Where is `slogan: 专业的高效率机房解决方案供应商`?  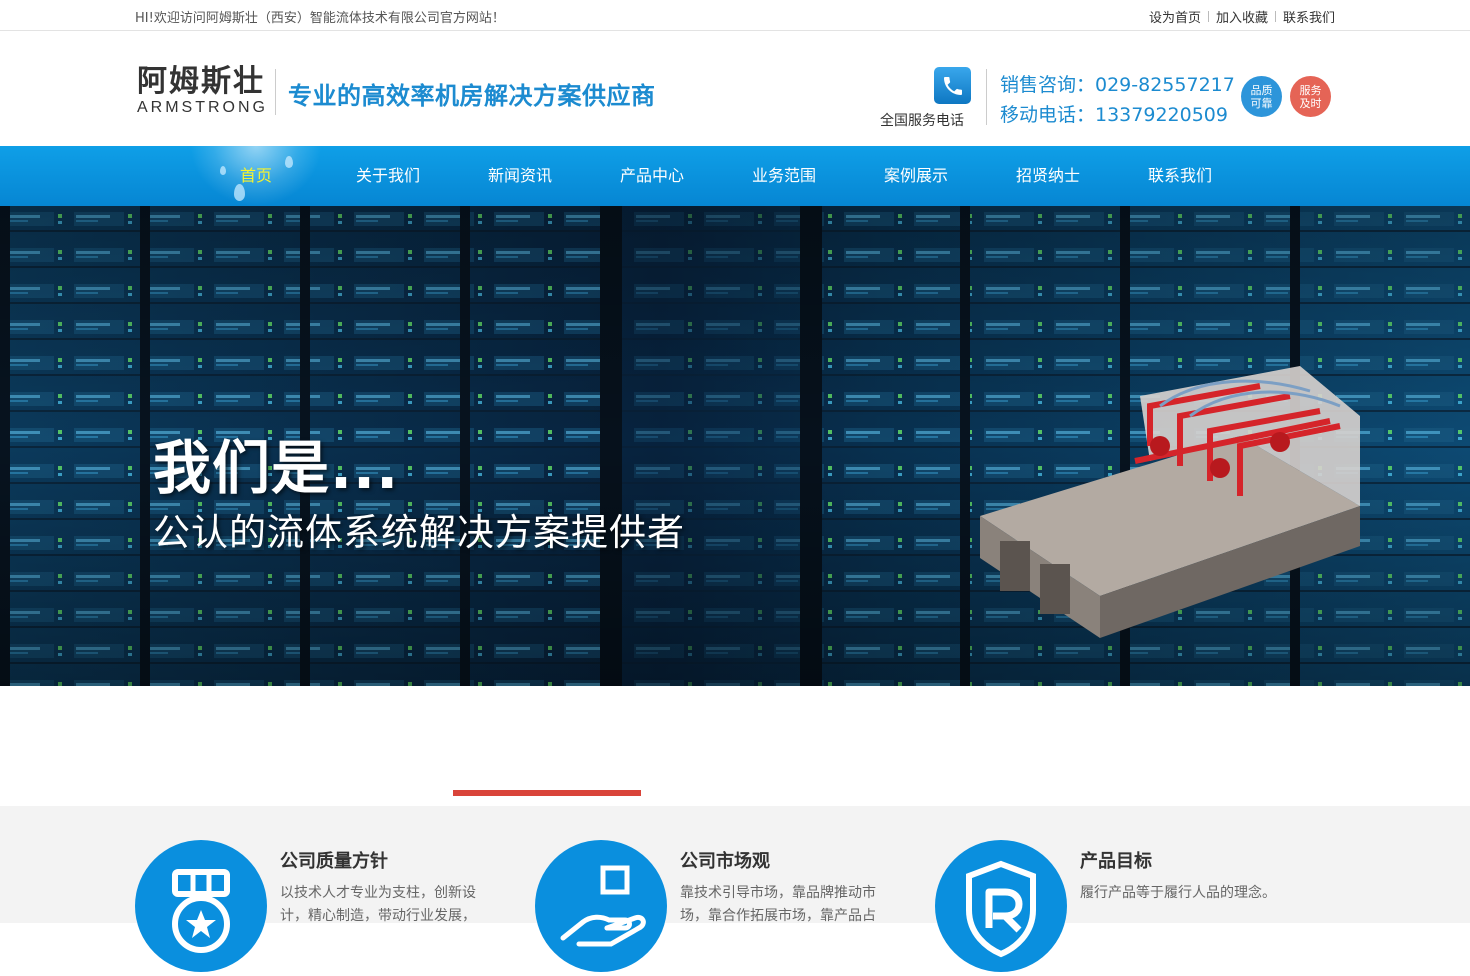 slogan: 专业的高效率机房解决方案供应商 is located at coordinates (472, 96).